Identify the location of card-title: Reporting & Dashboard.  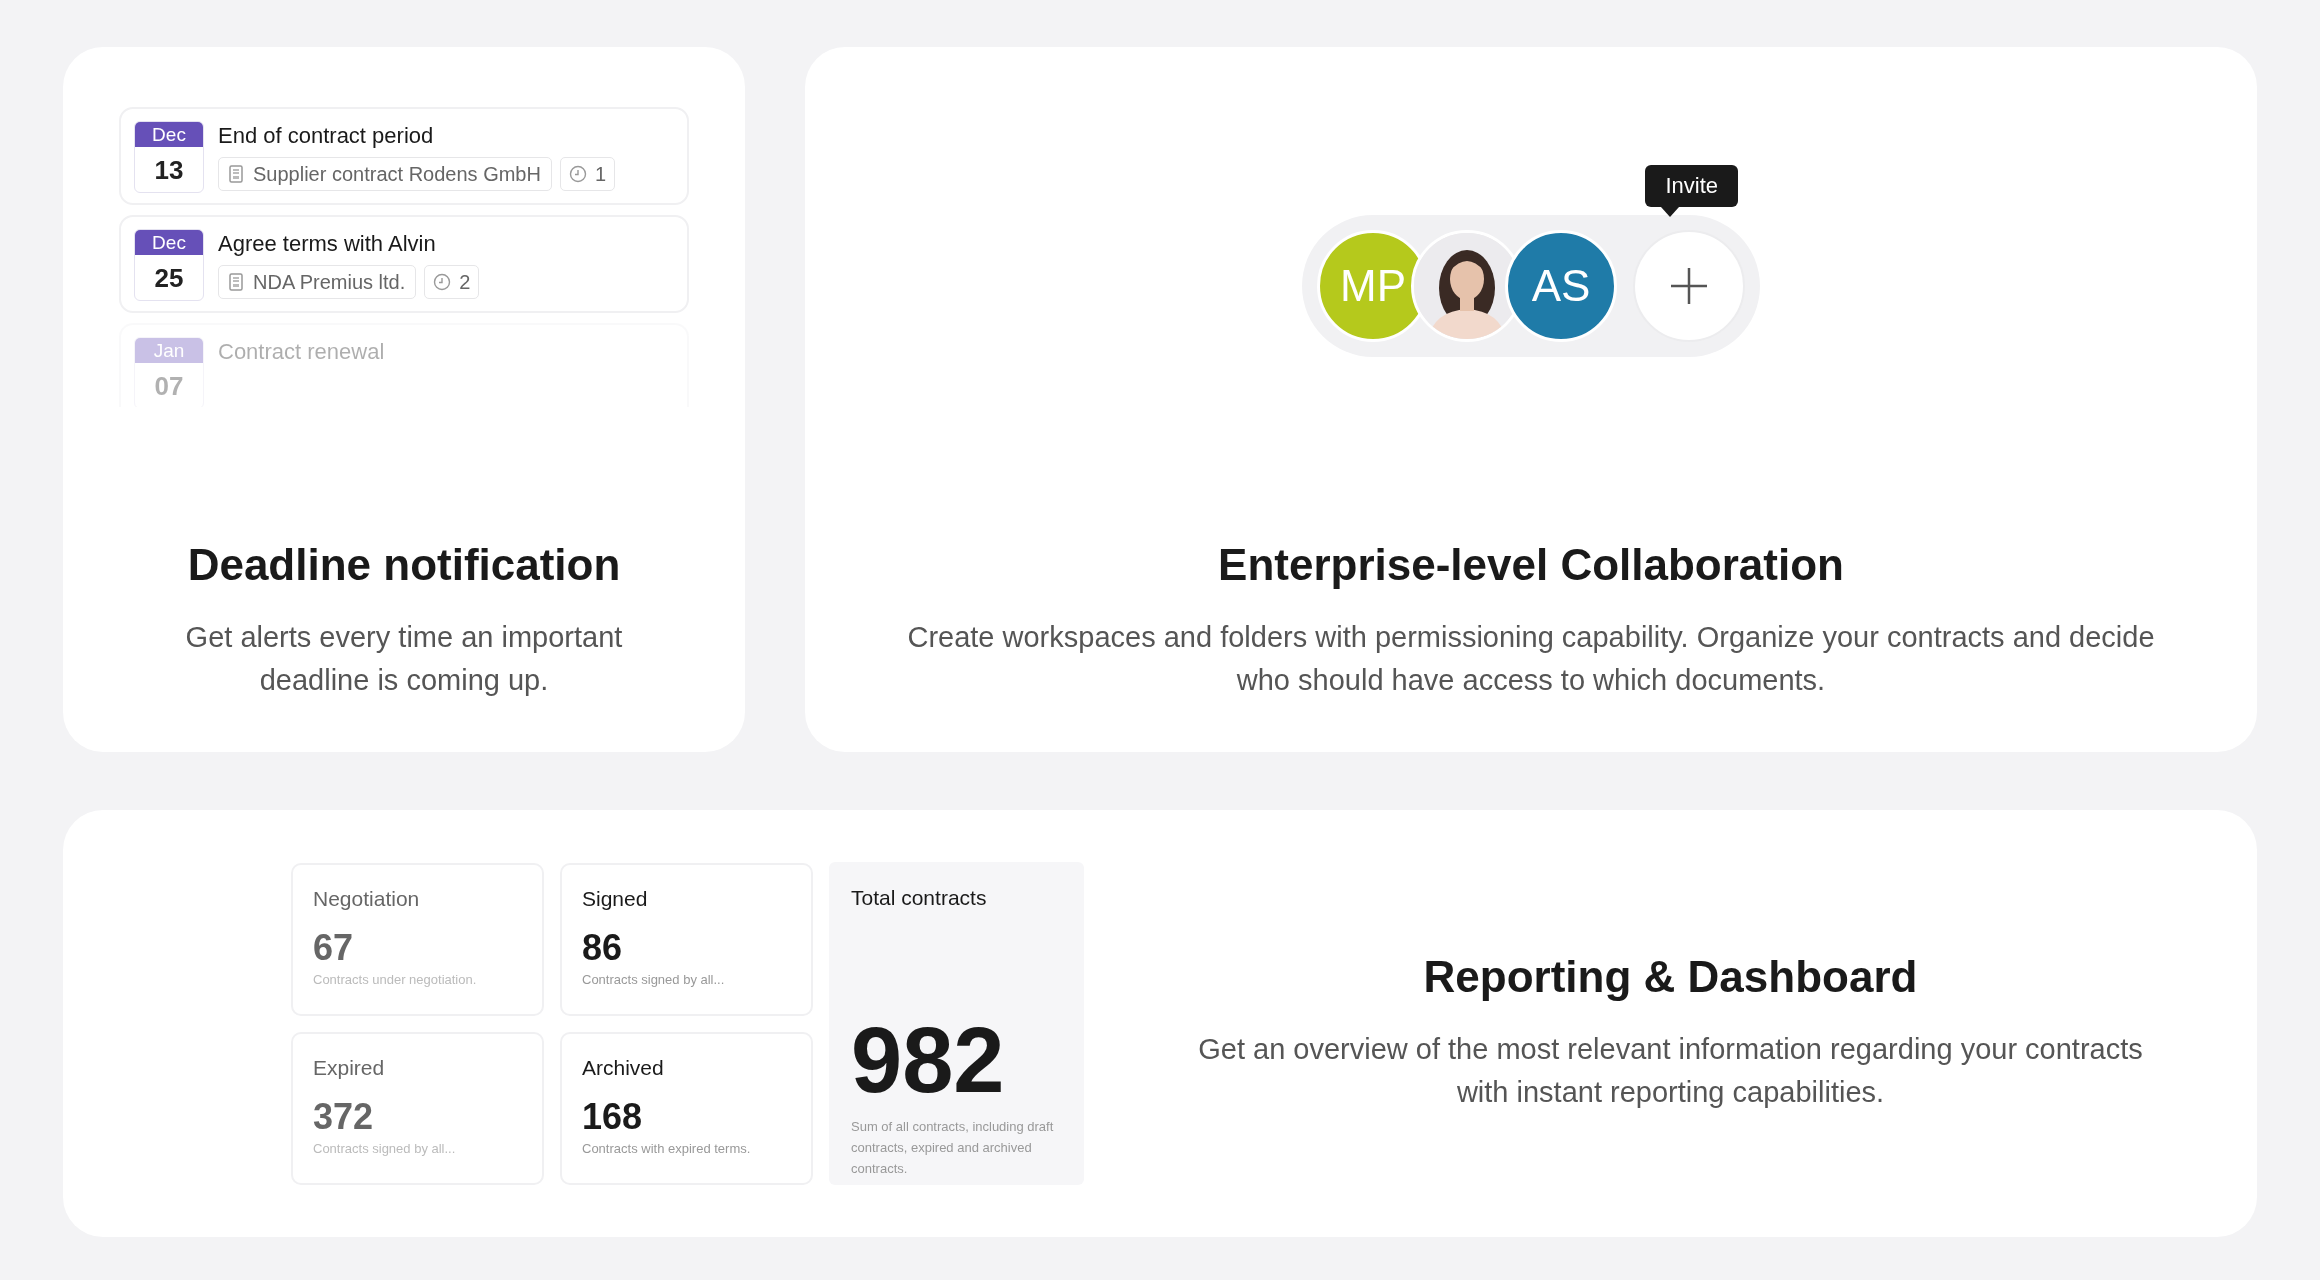
(1670, 976).